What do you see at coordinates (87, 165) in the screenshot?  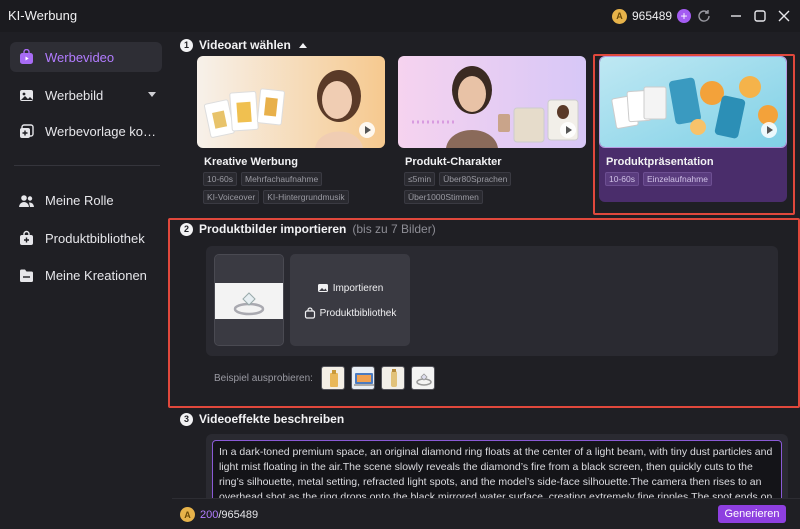 I see `sidebar-divider` at bounding box center [87, 165].